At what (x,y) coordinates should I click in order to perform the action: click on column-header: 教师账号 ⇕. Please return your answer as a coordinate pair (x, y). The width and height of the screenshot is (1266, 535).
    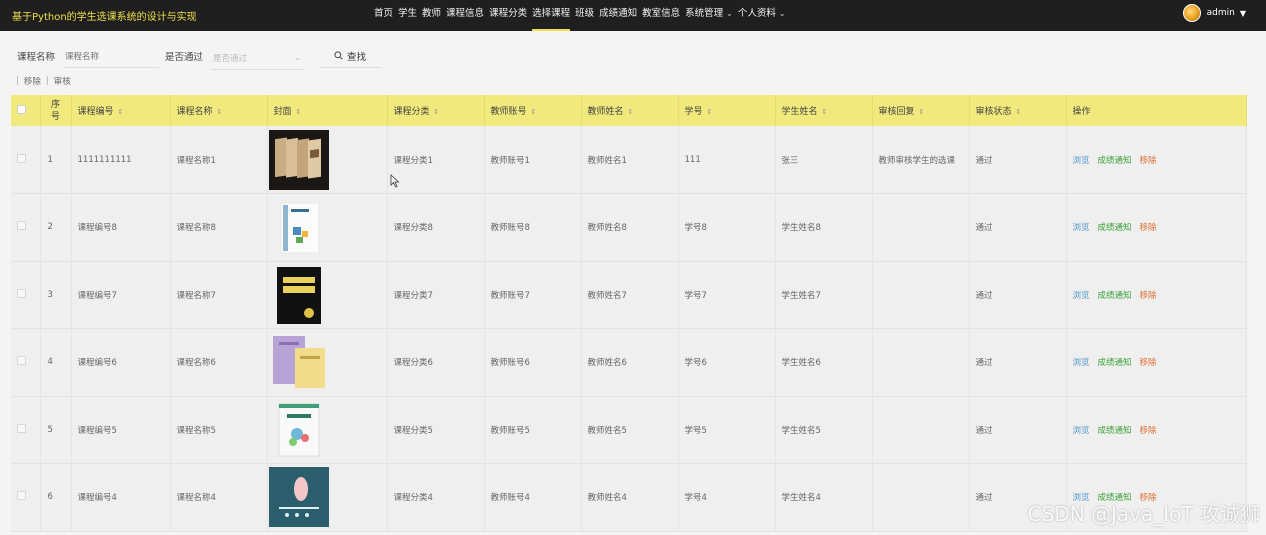
    Looking at the image, I should click on (533, 110).